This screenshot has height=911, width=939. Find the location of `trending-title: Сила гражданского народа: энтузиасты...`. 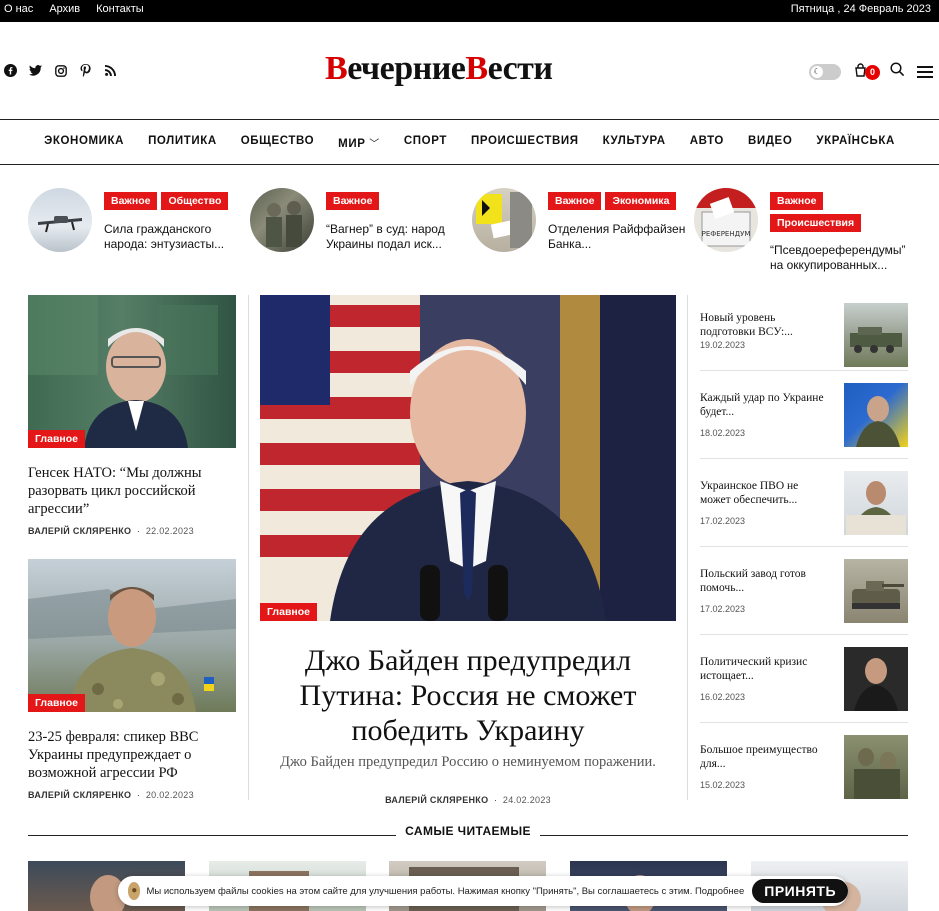

trending-title: Сила гражданского народа: энтузиасты... is located at coordinates (174, 237).